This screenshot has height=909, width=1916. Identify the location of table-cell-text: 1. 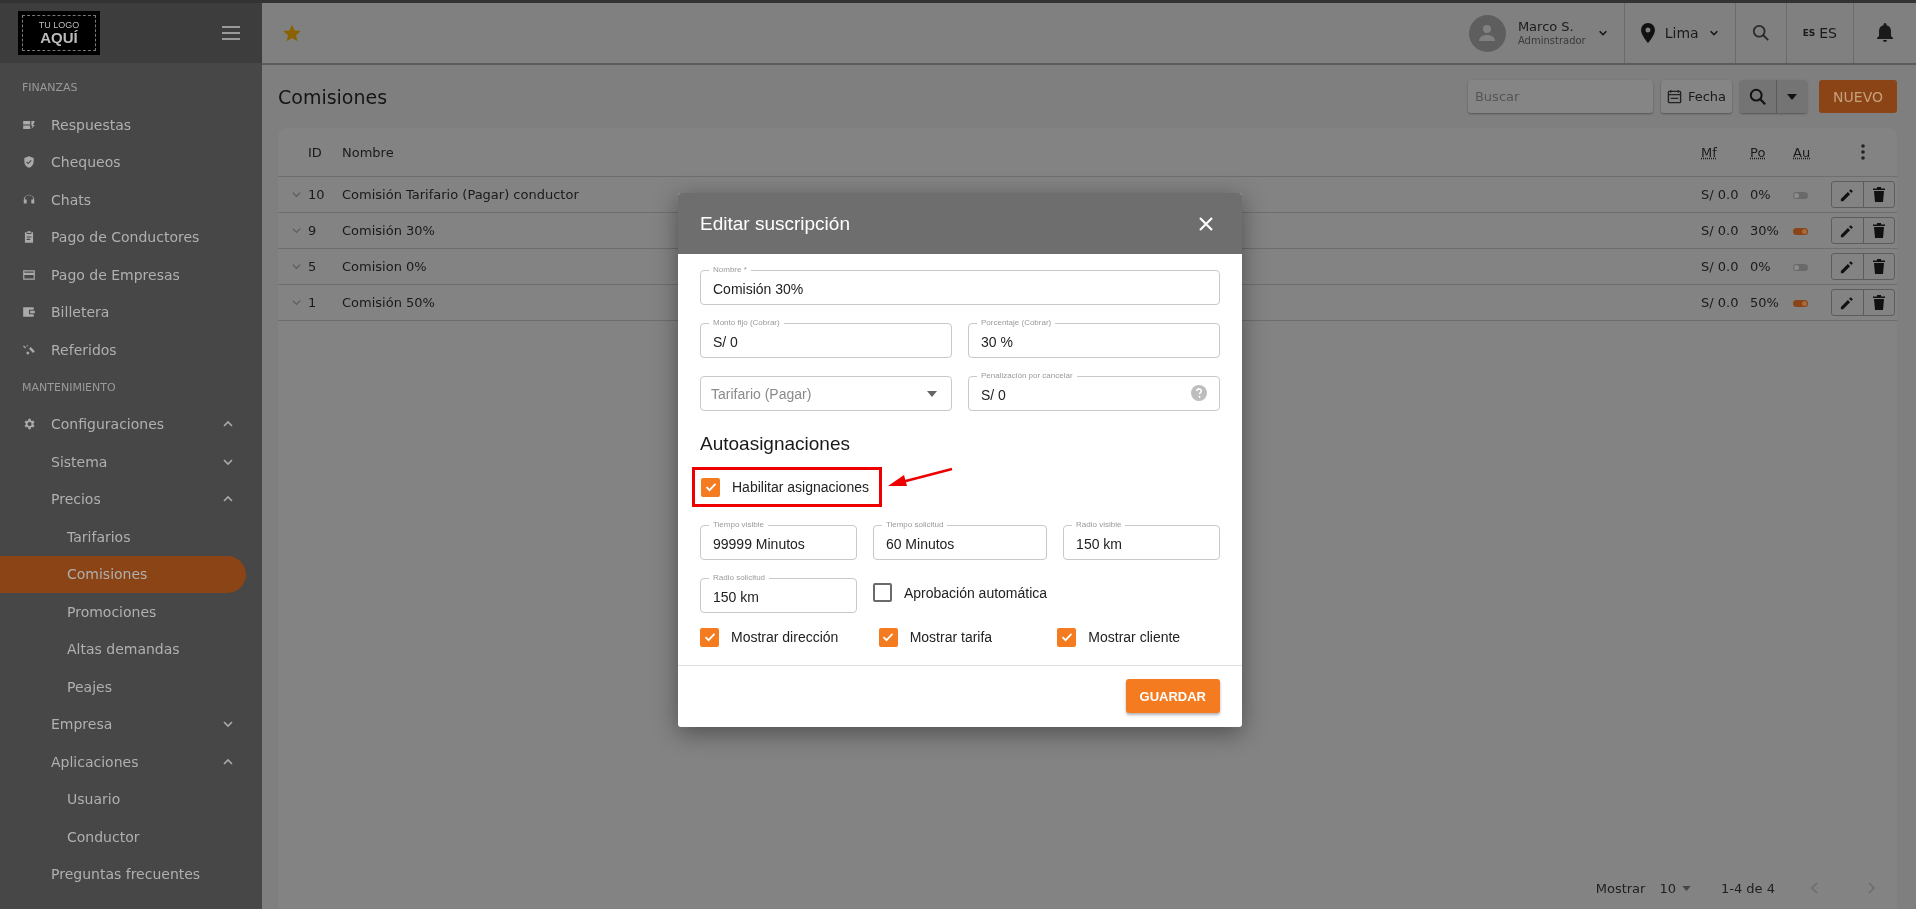
(313, 302).